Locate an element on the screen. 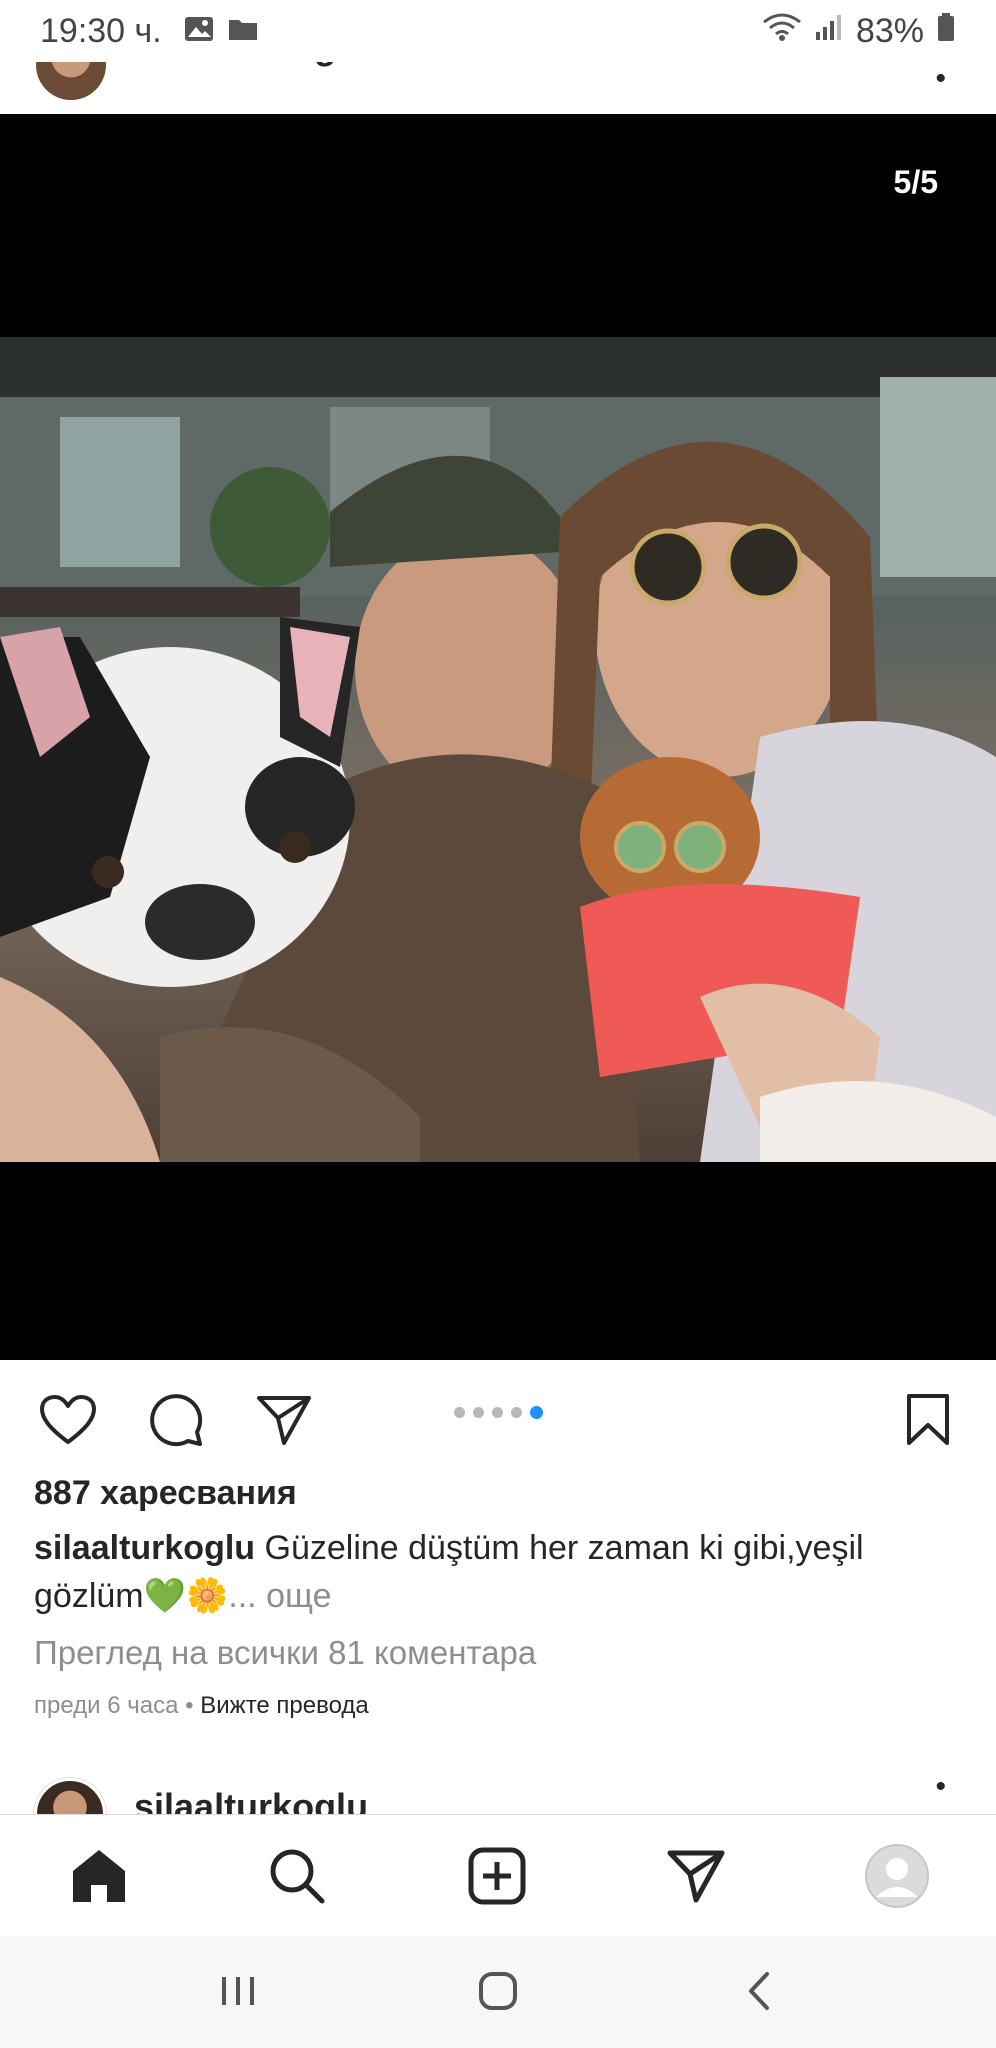 This screenshot has width=996, height=2048. home-icon is located at coordinates (99, 1876).